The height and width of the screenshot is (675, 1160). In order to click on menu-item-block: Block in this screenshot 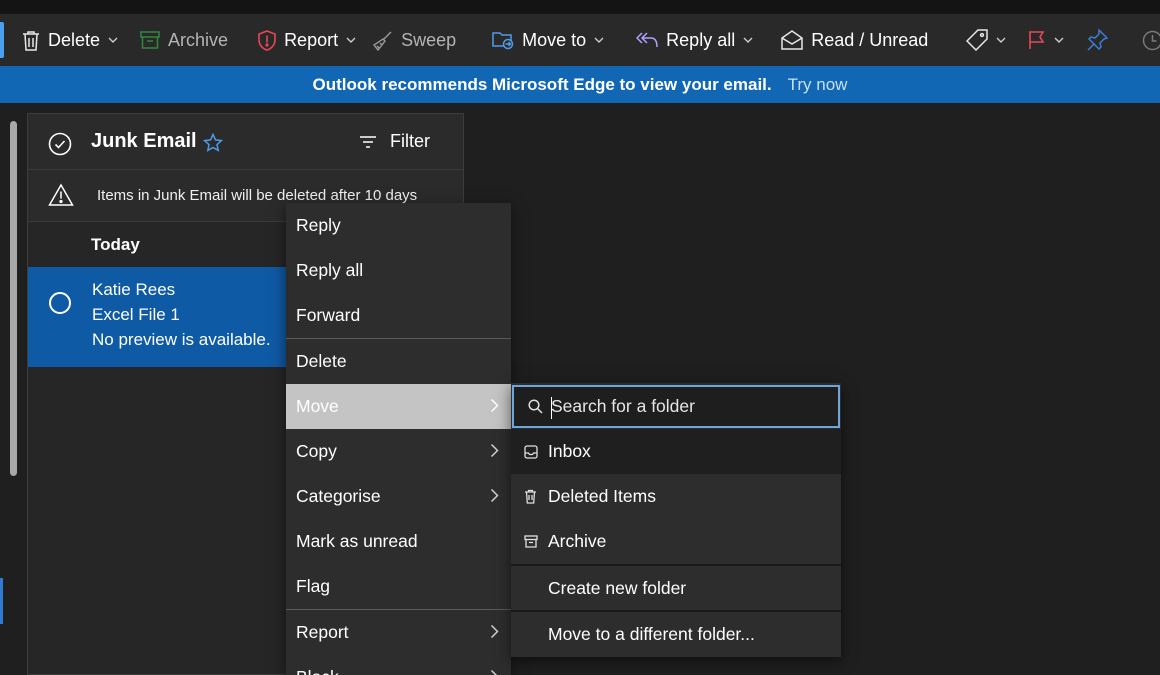, I will do `click(398, 665)`.